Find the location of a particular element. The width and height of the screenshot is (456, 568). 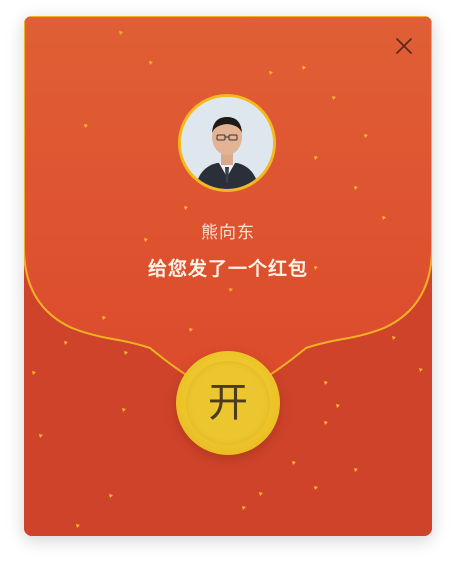

greeting-text: 给您发了一个红包 is located at coordinates (227, 269).